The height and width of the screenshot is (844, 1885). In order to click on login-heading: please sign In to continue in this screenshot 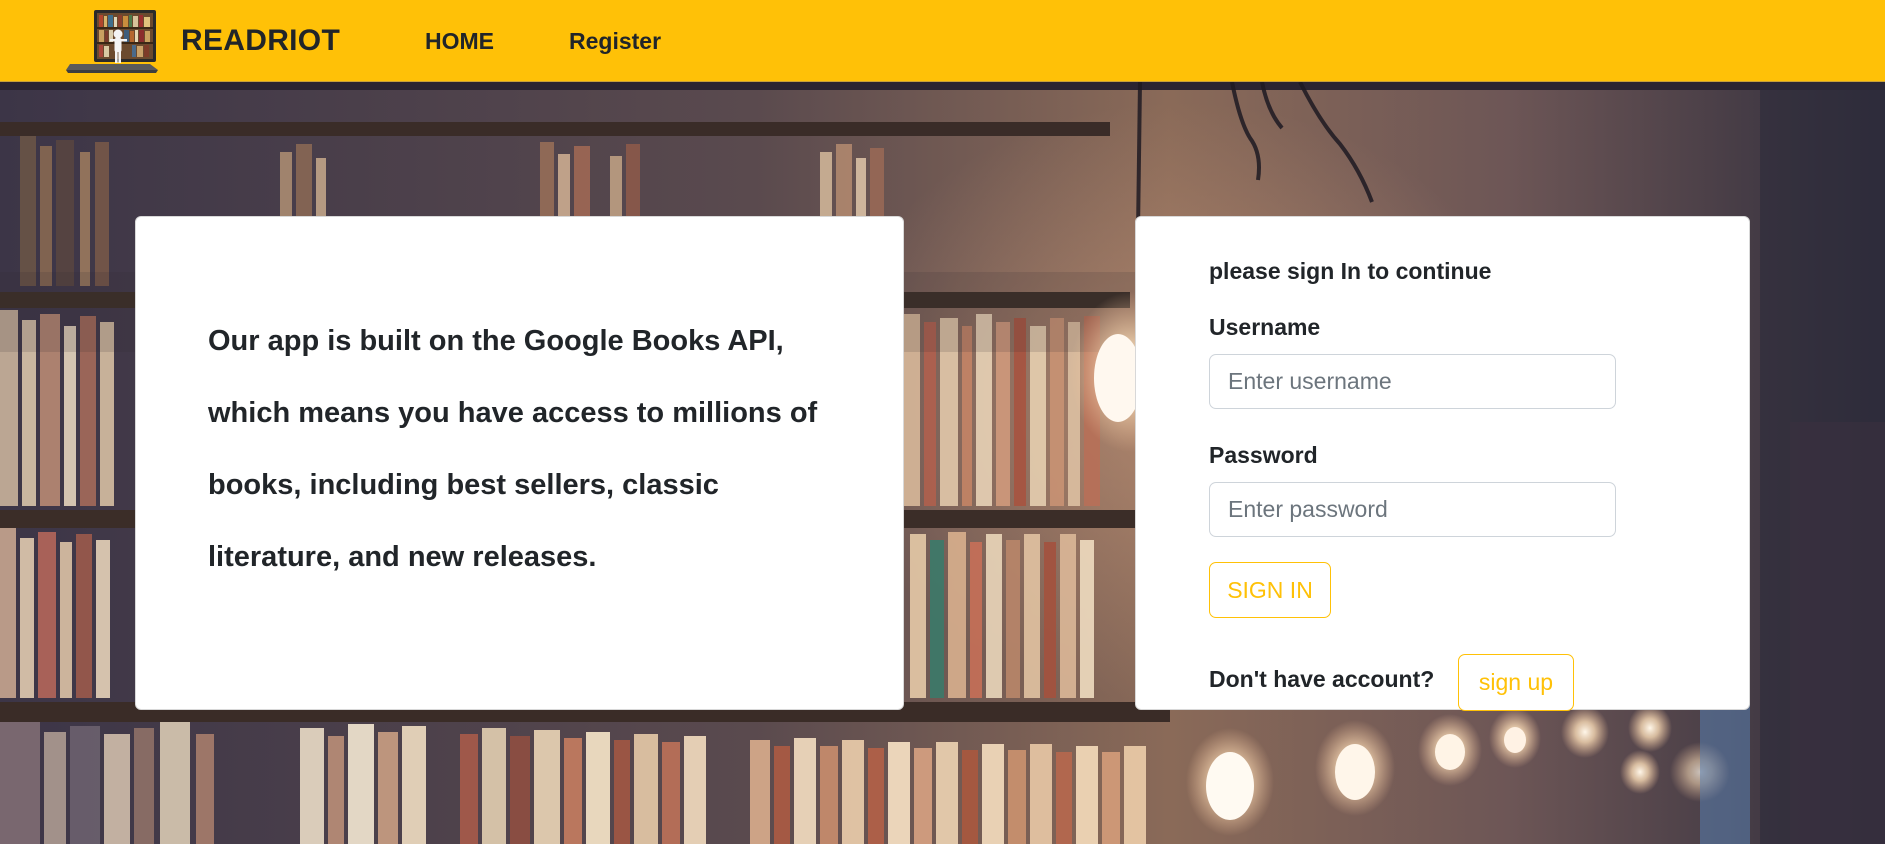, I will do `click(1350, 271)`.